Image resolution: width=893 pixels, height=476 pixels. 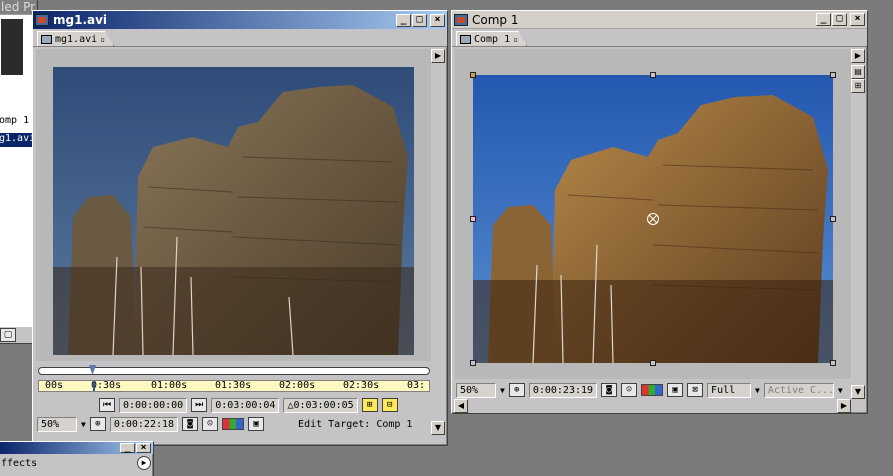 I want to click on tab-footage: mg1.avi ▫, so click(x=75, y=38).